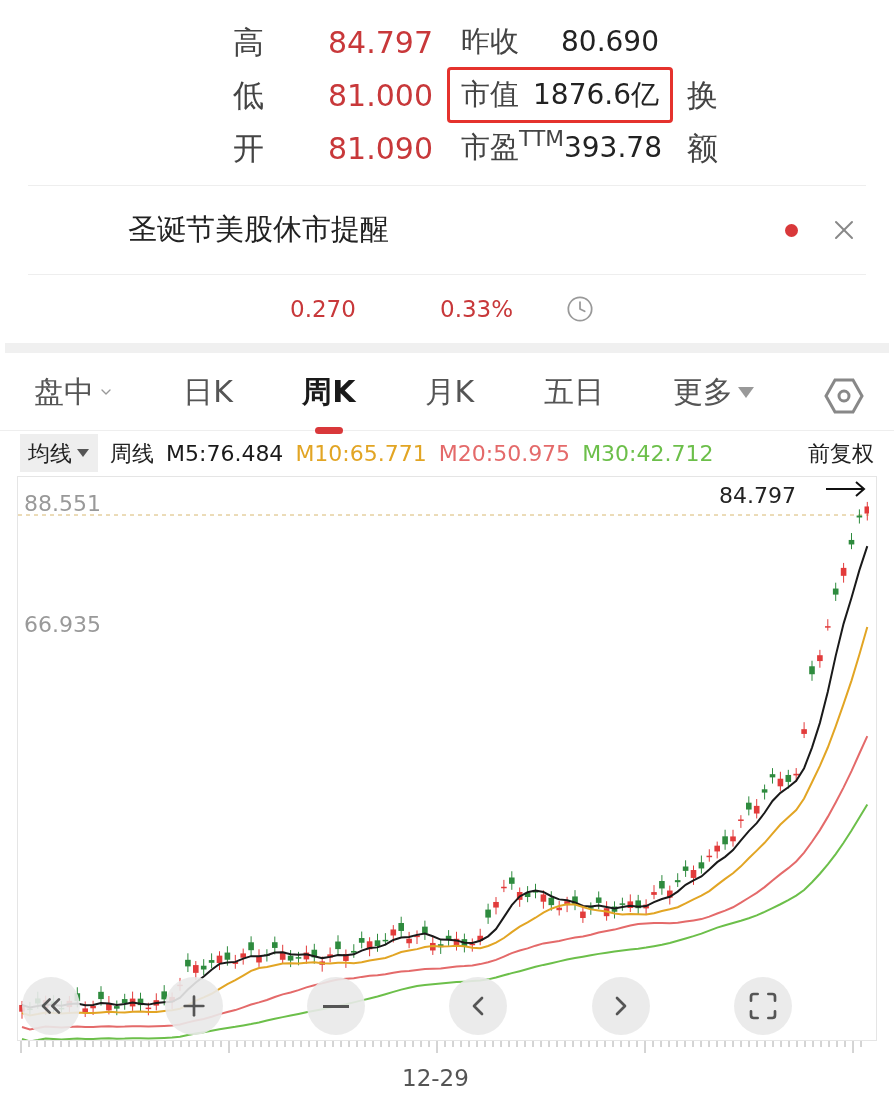 This screenshot has height=1114, width=894. Describe the element at coordinates (62, 504) in the screenshot. I see `y-axis-label: 88.551` at that location.